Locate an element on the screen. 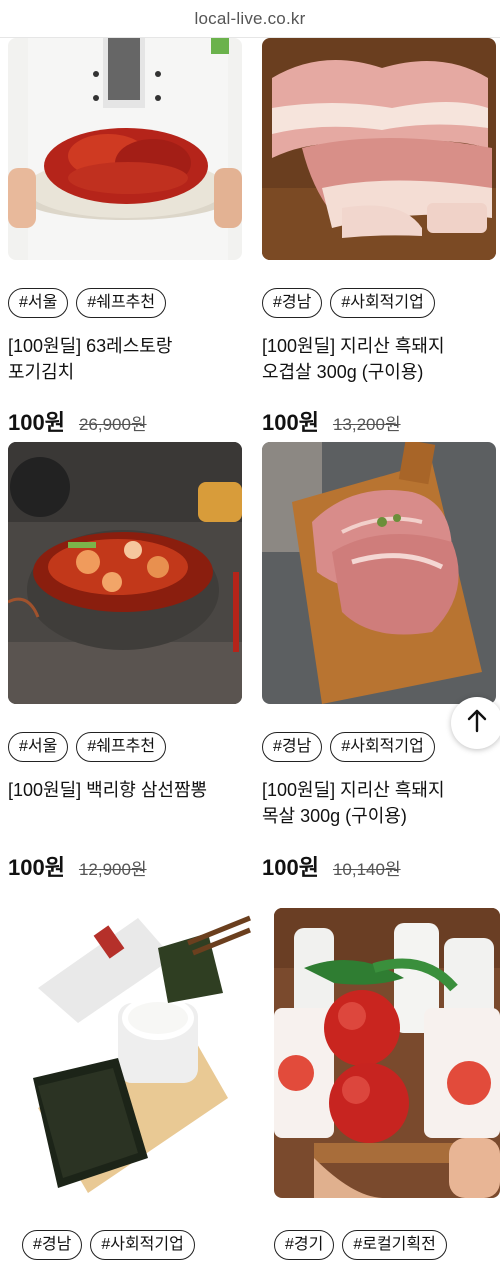 This screenshot has width=500, height=1263. product-title: [100원딜] 지리산 흑돼지 목살 300g (구이용) is located at coordinates (379, 803).